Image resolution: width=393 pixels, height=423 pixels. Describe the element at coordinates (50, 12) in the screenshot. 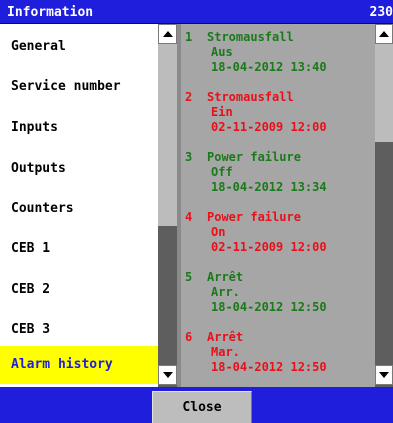

I see `window-title: Information` at that location.